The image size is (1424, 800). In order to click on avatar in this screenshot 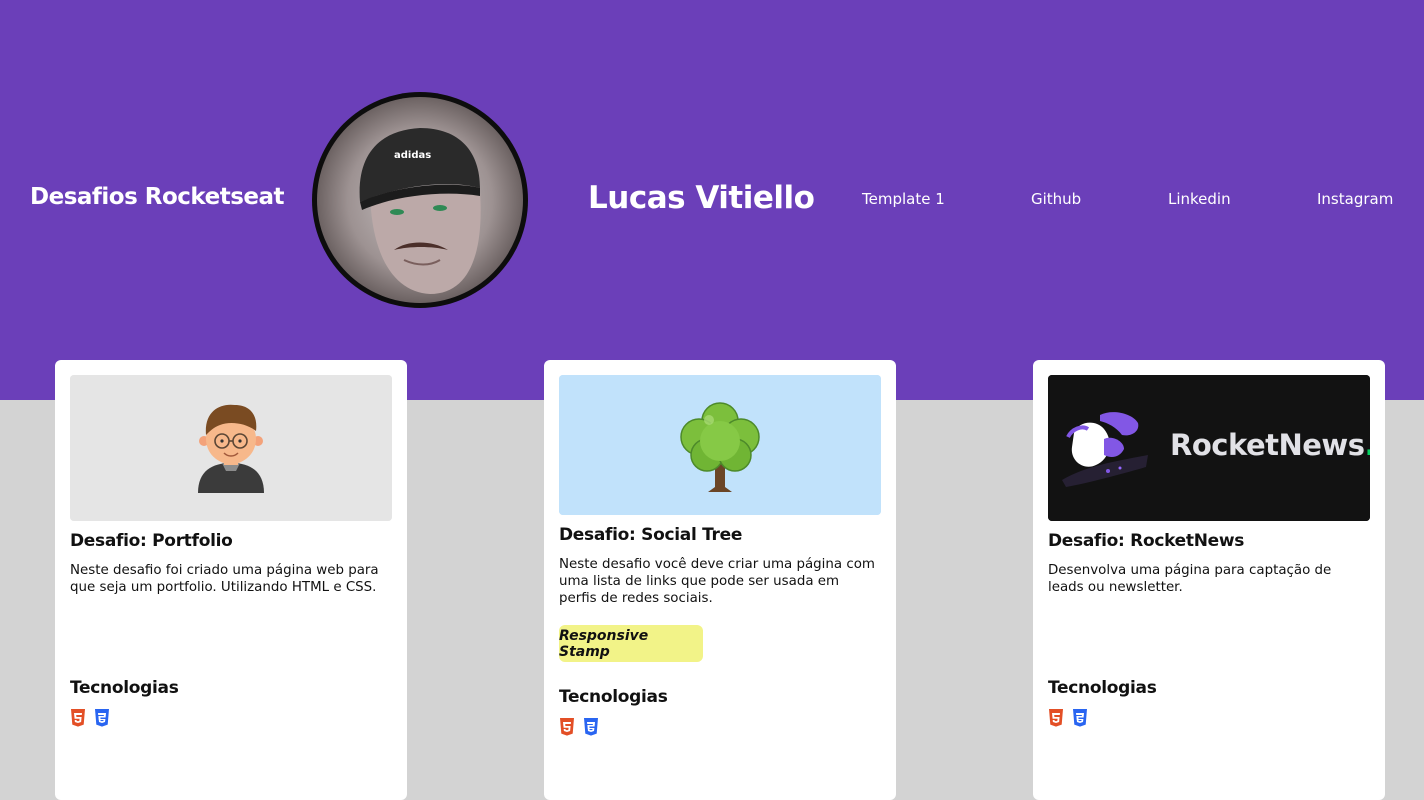, I will do `click(420, 200)`.